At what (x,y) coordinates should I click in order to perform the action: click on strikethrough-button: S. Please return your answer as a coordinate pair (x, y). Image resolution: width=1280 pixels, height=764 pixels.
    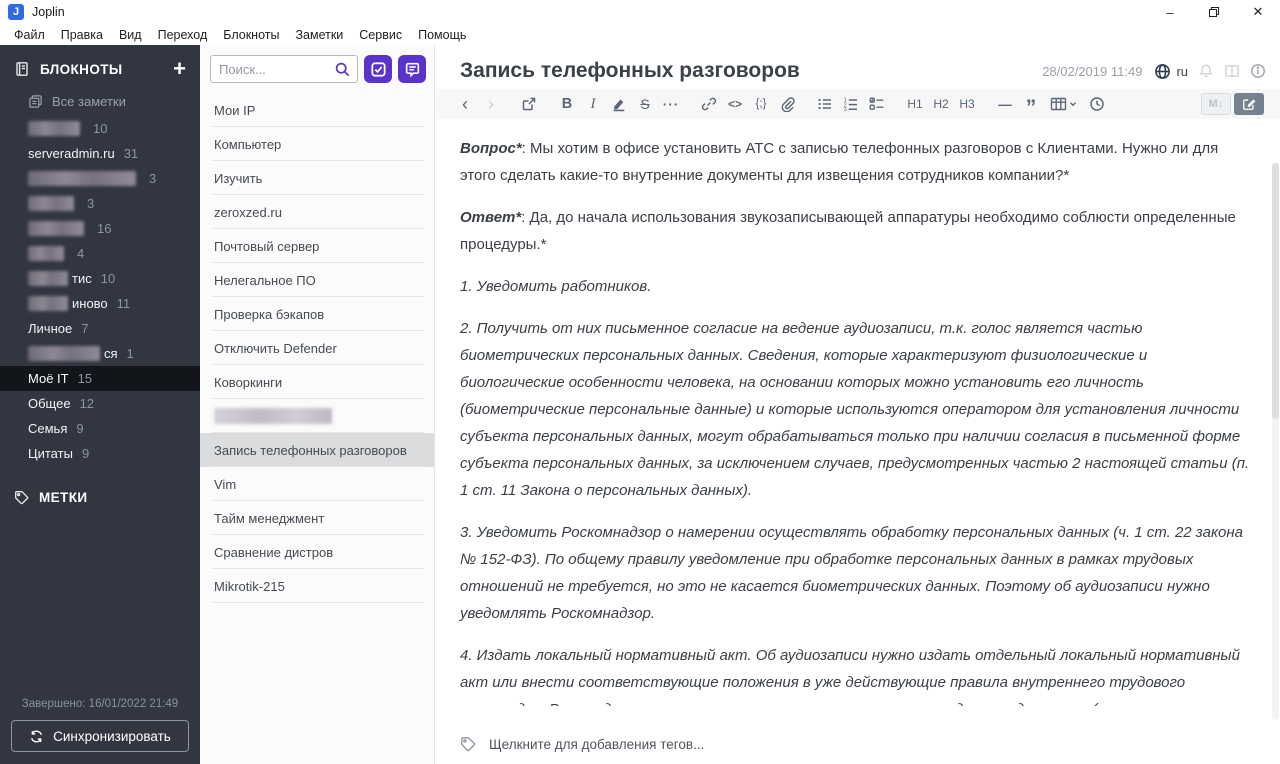
    Looking at the image, I should click on (645, 104).